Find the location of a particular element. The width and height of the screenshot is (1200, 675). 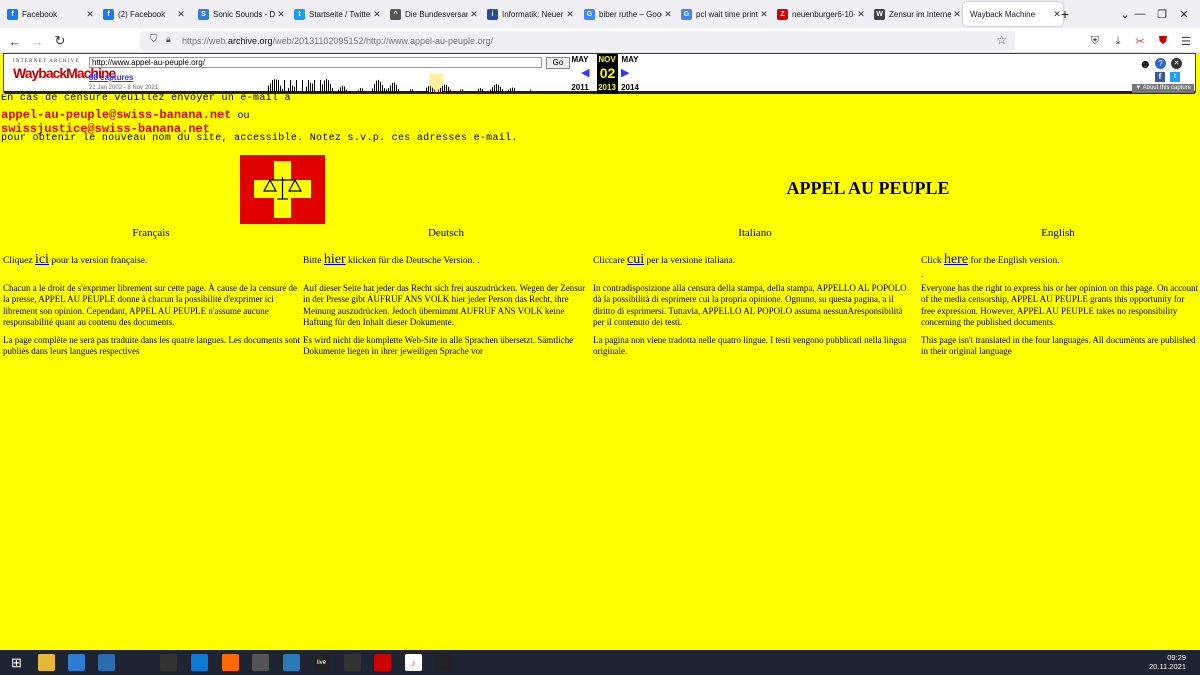

capture-sparkline is located at coordinates (404, 83).